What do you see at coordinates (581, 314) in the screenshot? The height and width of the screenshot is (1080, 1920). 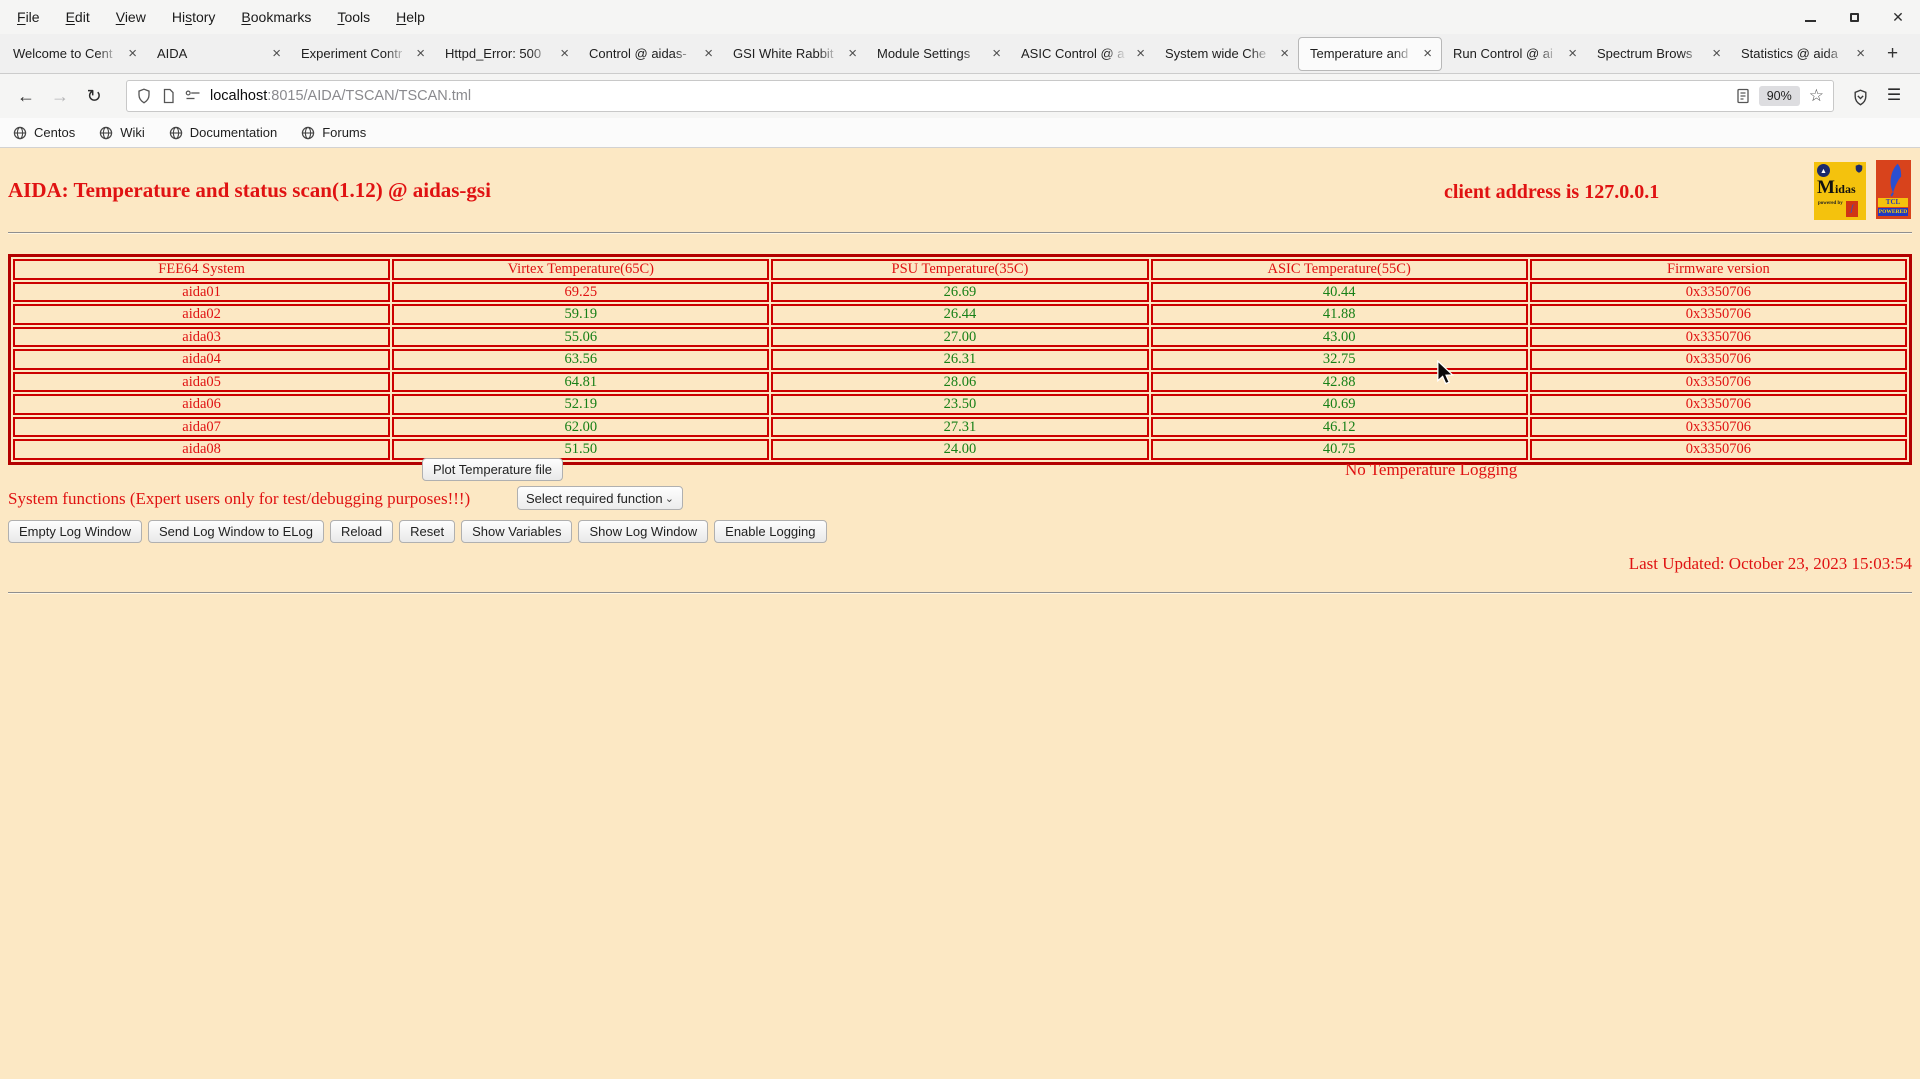 I see `cell-virtex-temperature-65c: 59.19` at bounding box center [581, 314].